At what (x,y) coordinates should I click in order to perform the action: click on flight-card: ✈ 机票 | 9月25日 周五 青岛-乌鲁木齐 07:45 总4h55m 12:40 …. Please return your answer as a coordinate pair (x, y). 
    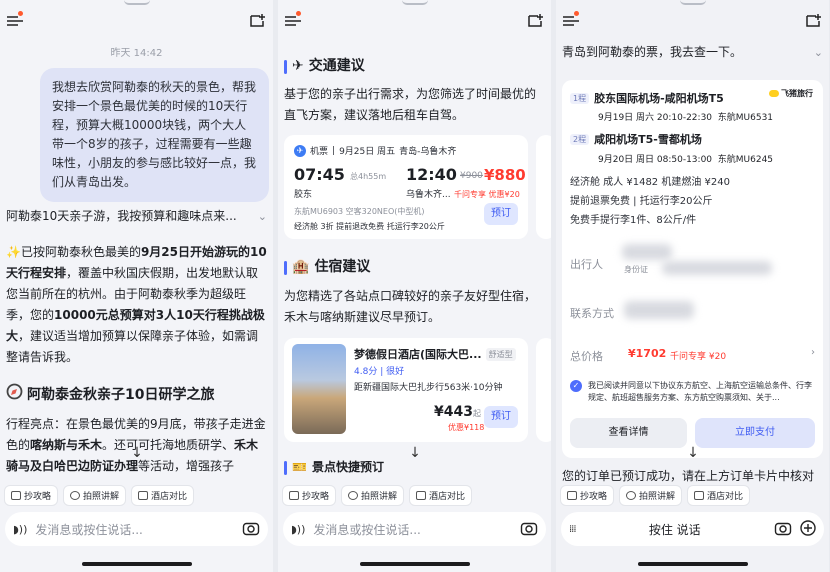
    Looking at the image, I should click on (406, 187).